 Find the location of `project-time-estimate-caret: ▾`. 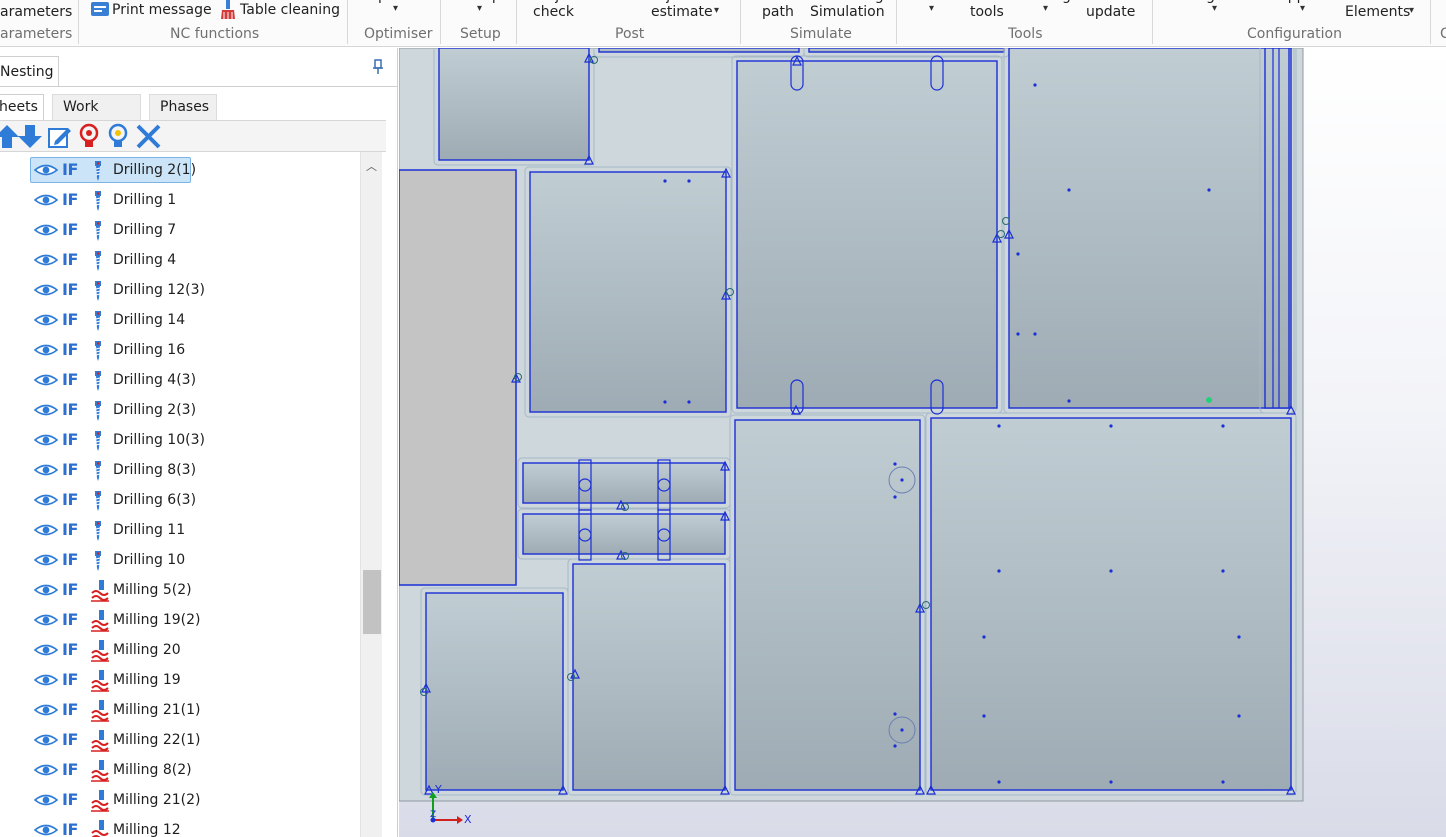

project-time-estimate-caret: ▾ is located at coordinates (716, 11).